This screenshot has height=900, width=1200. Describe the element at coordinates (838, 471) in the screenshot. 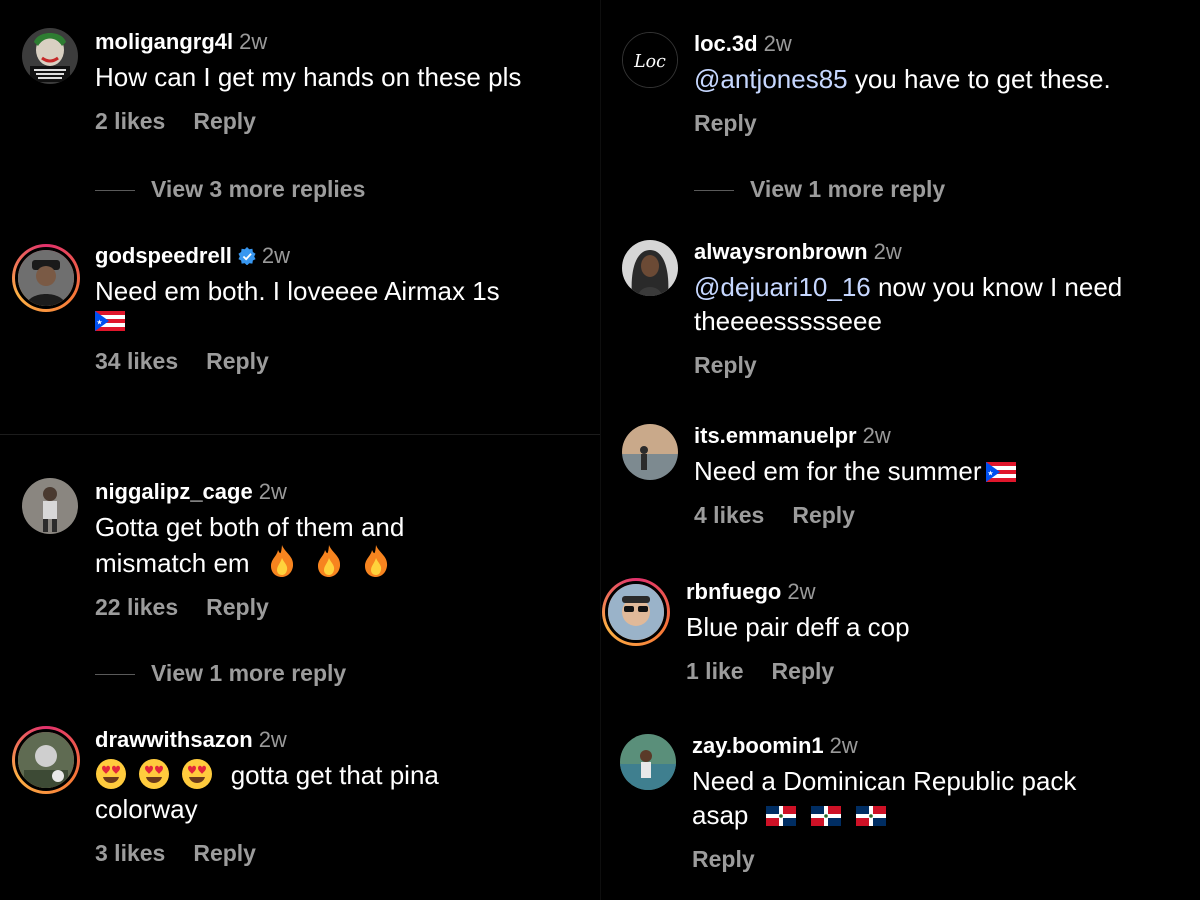

I see `comment-text: Need em for the summer` at that location.